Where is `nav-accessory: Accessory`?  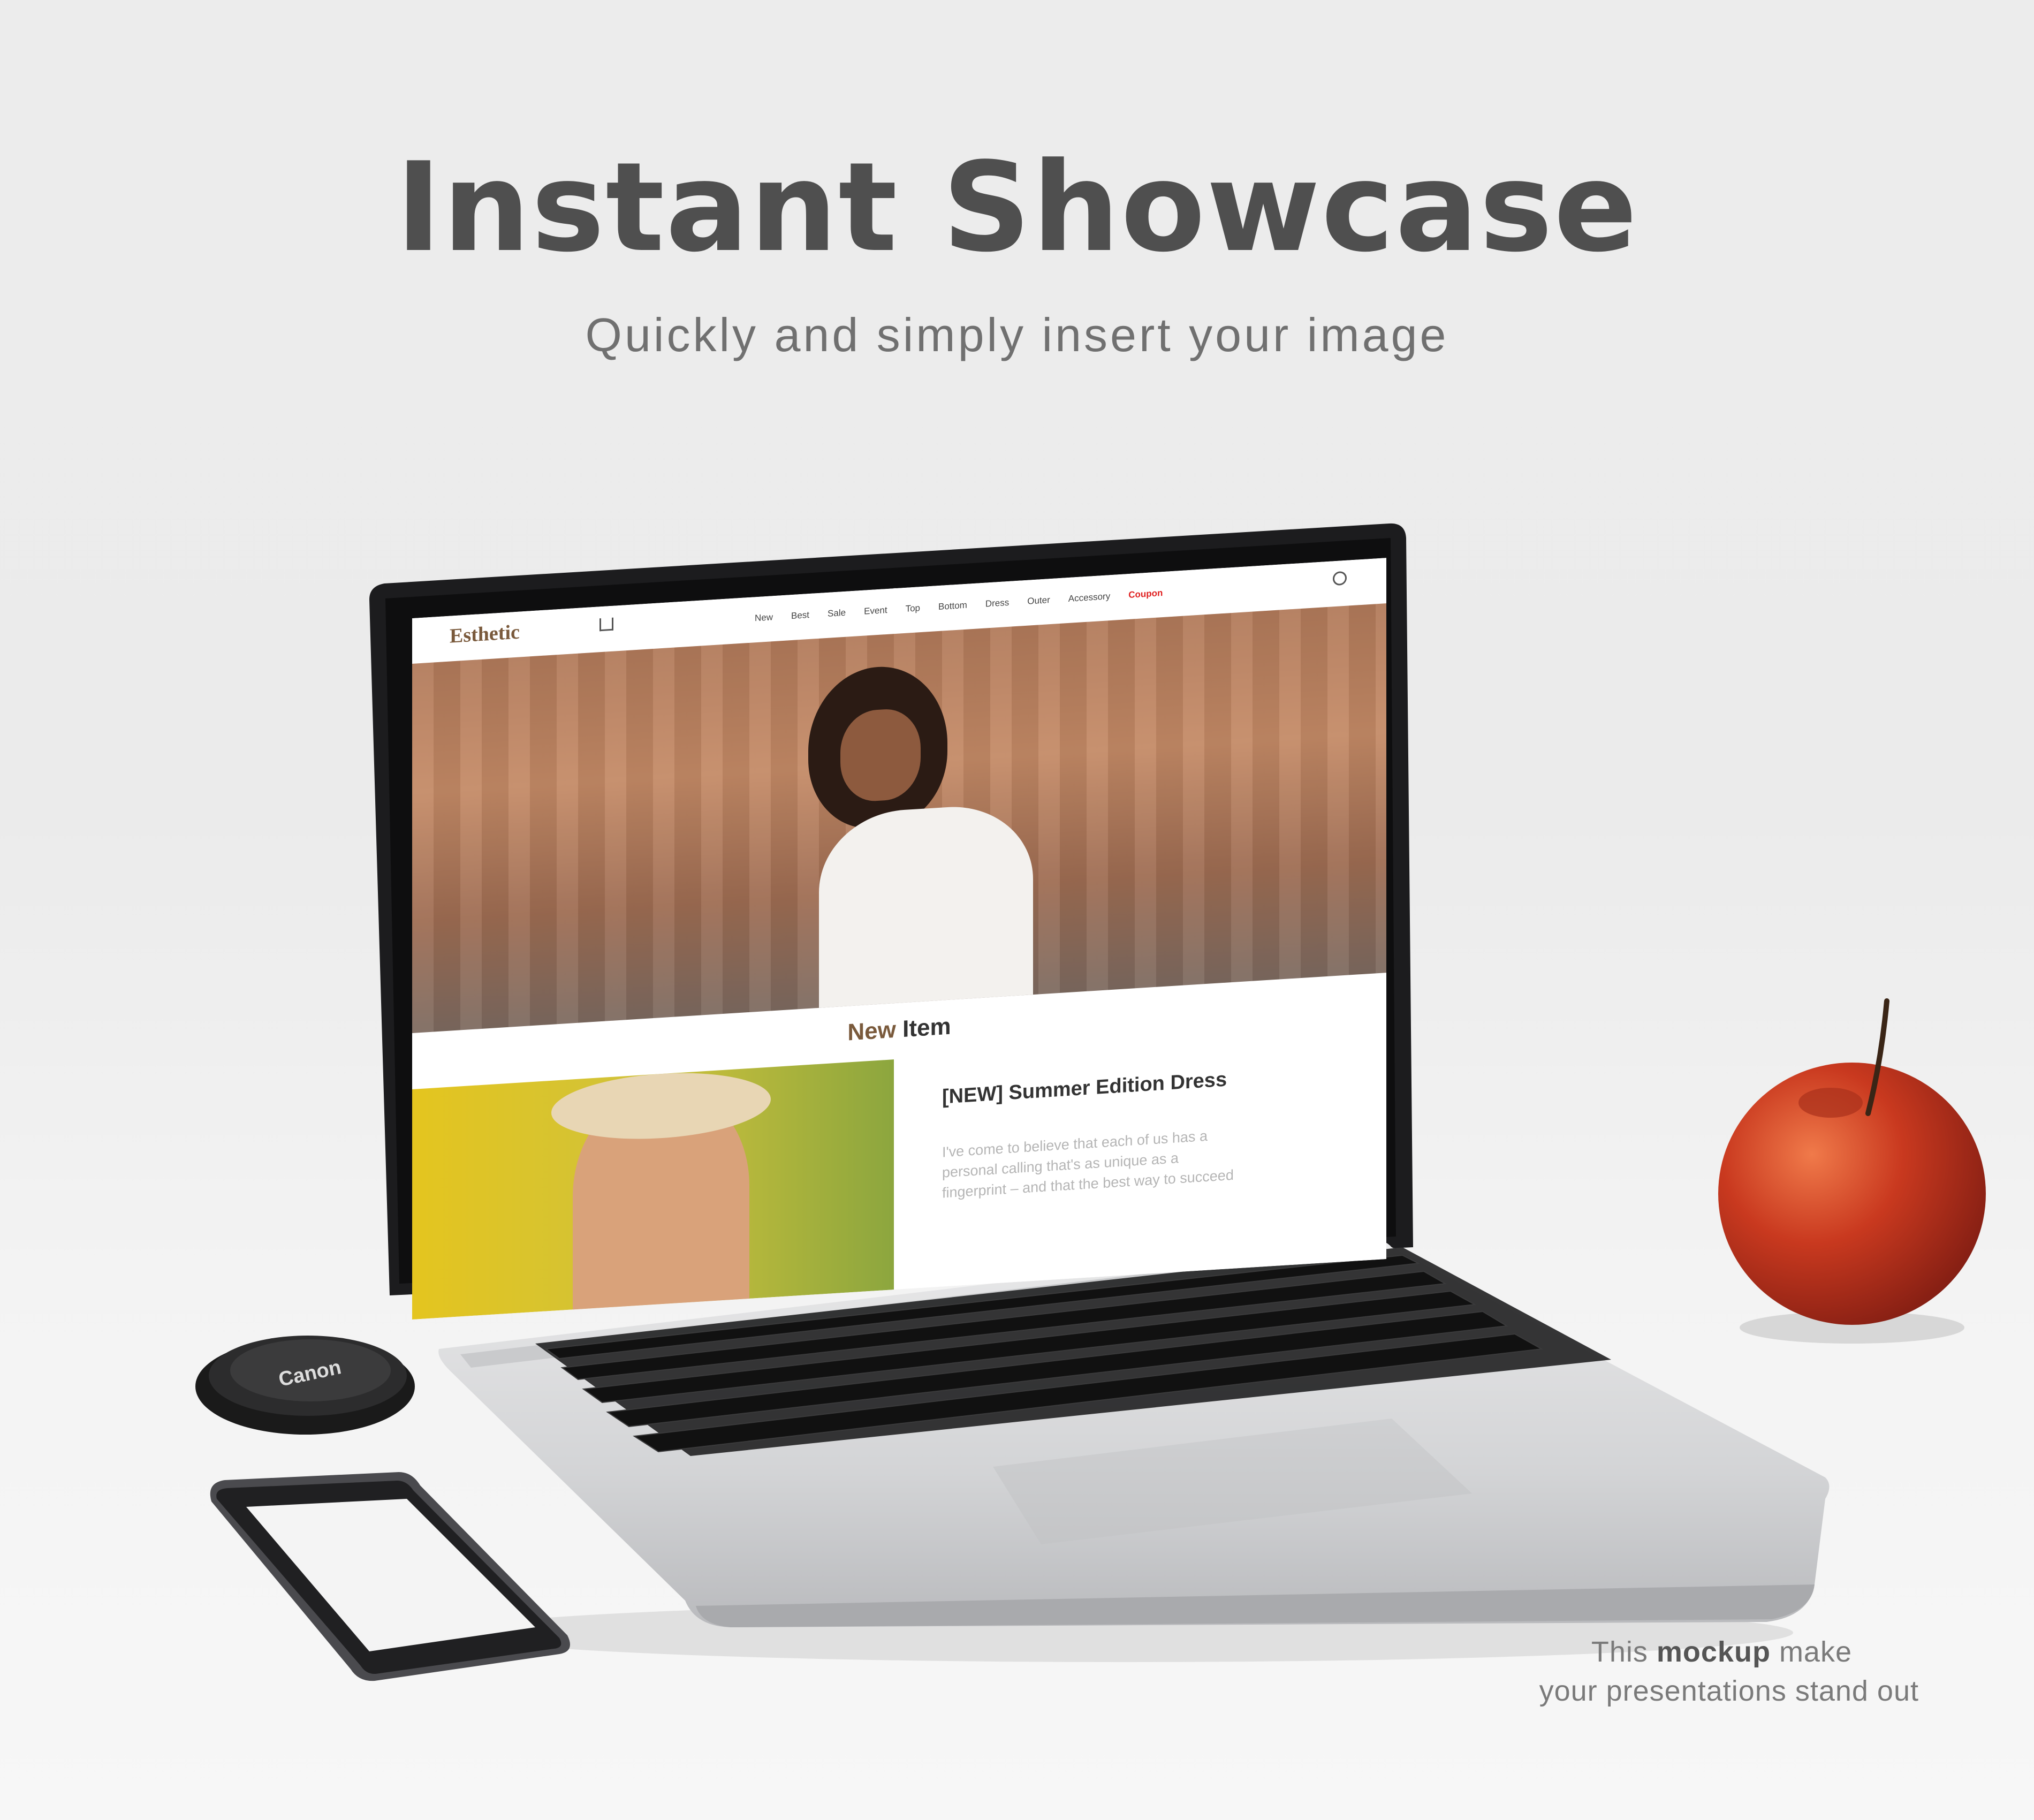
nav-accessory: Accessory is located at coordinates (1089, 600).